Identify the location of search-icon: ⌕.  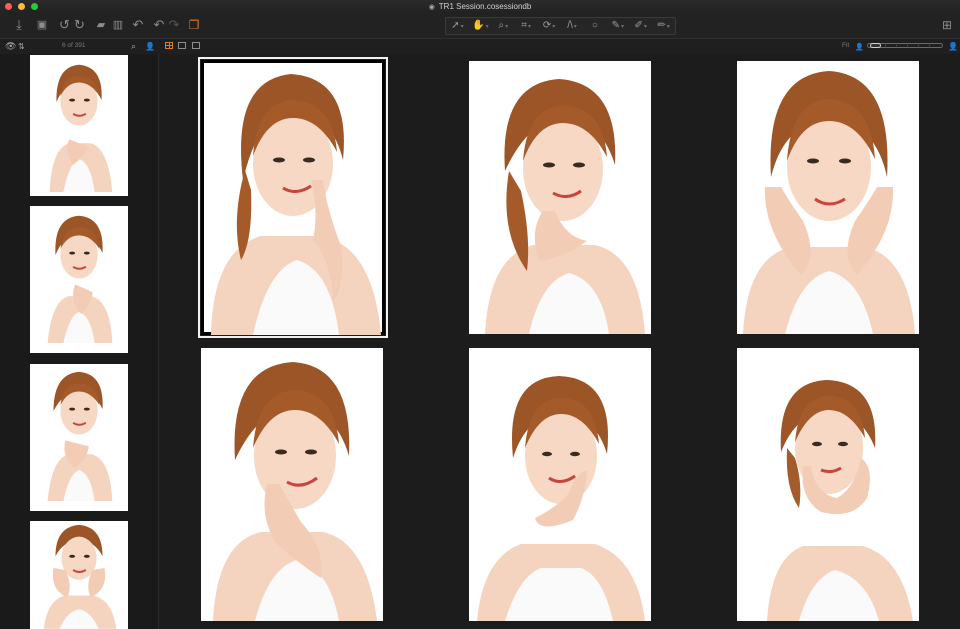
(133, 46).